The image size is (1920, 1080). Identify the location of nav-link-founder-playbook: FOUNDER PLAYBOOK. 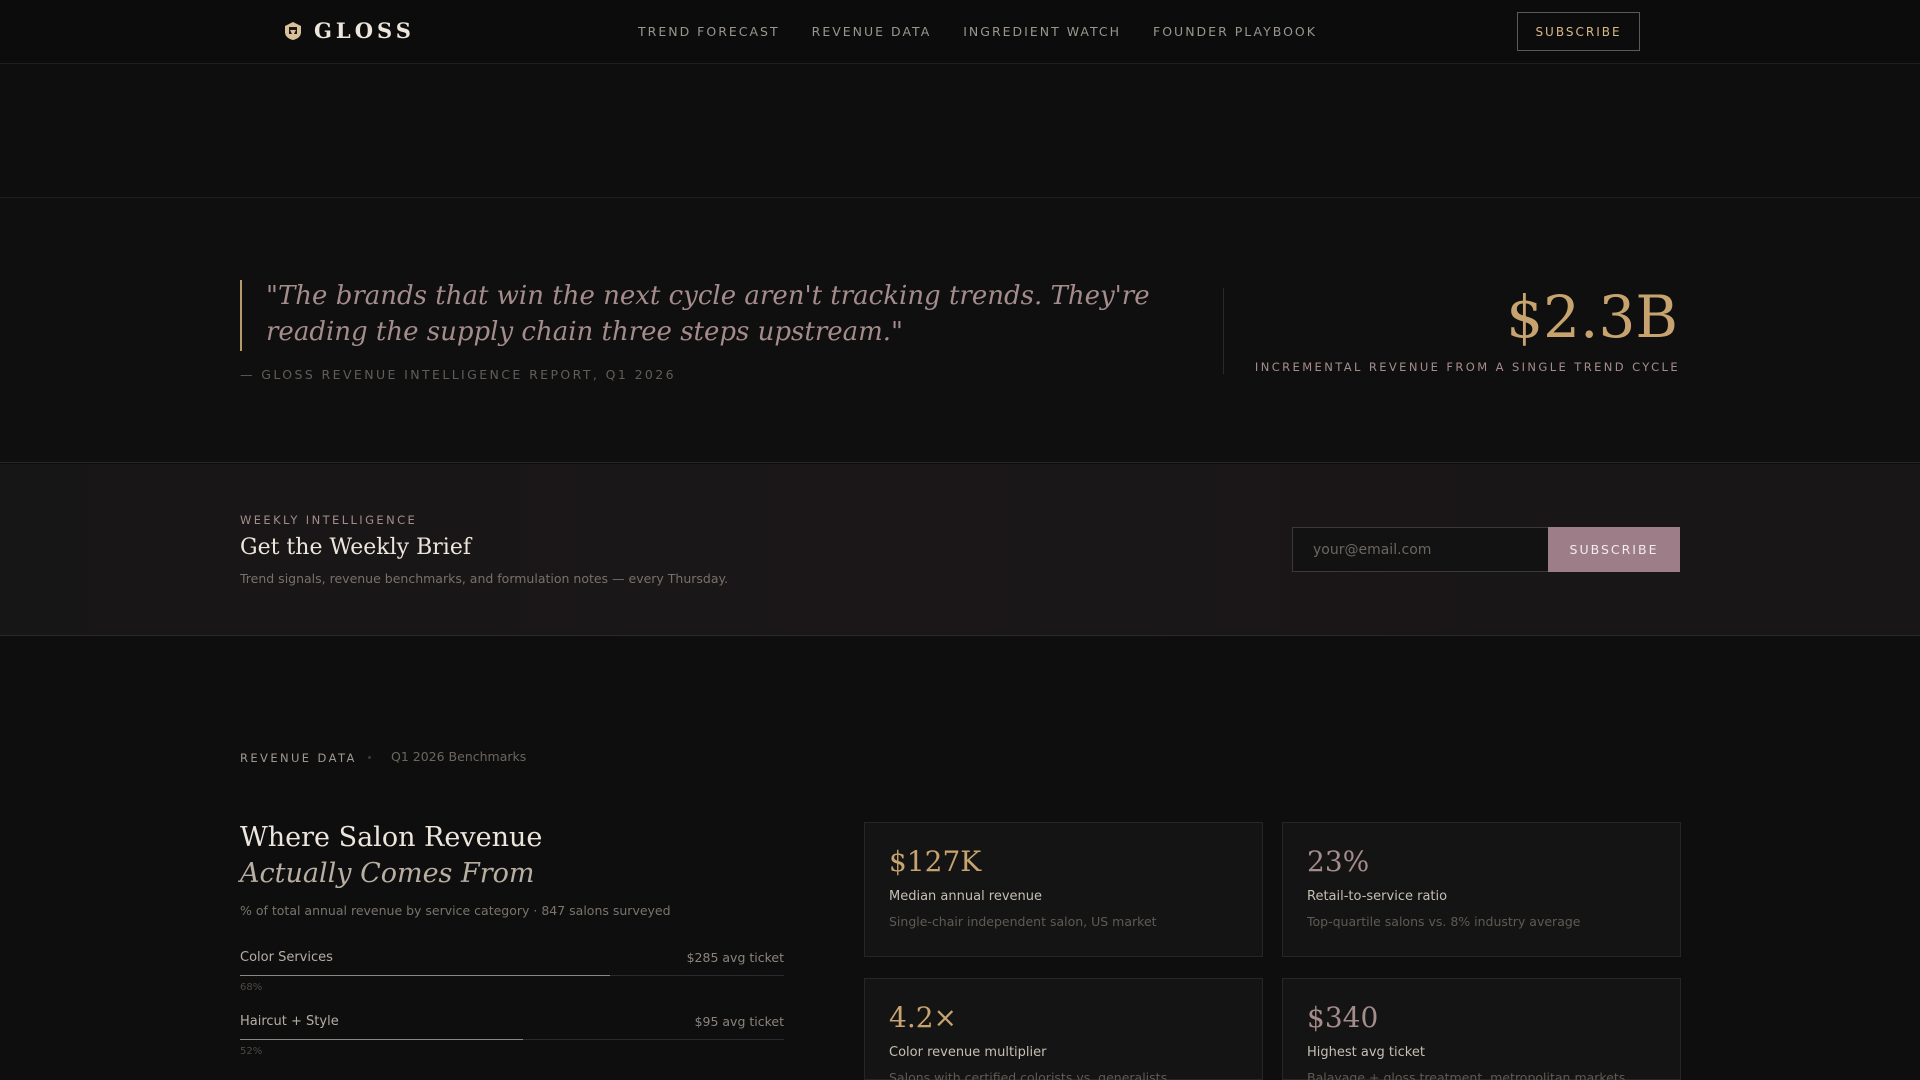
(1235, 31).